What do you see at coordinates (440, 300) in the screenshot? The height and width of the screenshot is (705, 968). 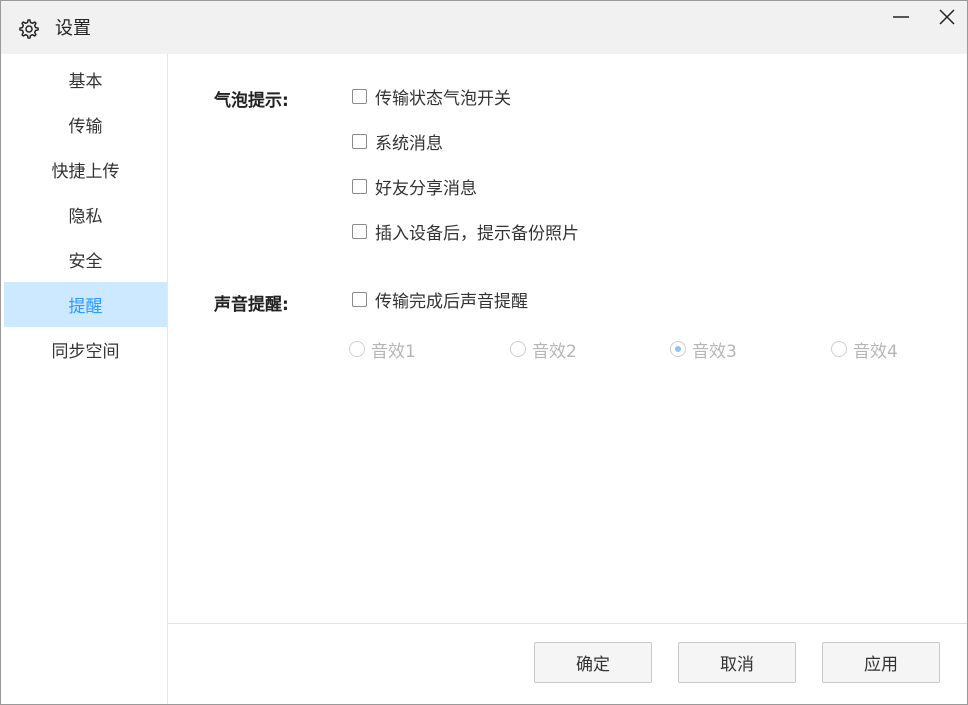 I see `checkbox-sound-on-complete: 传输完成后声音提醒` at bounding box center [440, 300].